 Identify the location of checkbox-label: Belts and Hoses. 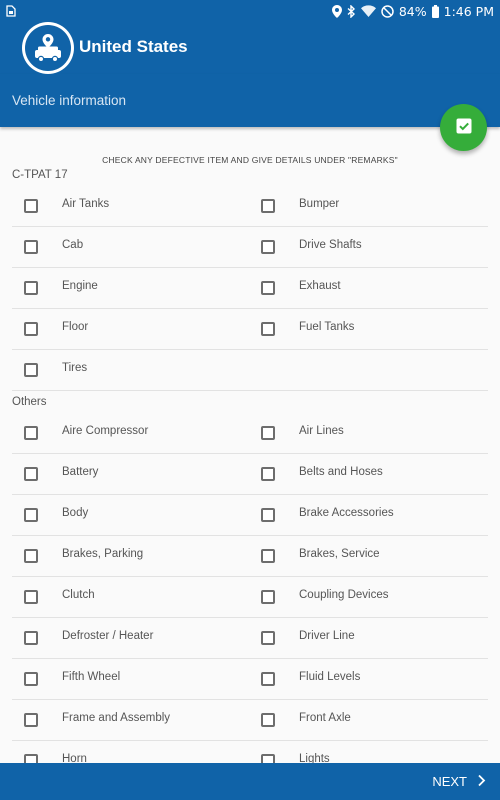
(341, 472).